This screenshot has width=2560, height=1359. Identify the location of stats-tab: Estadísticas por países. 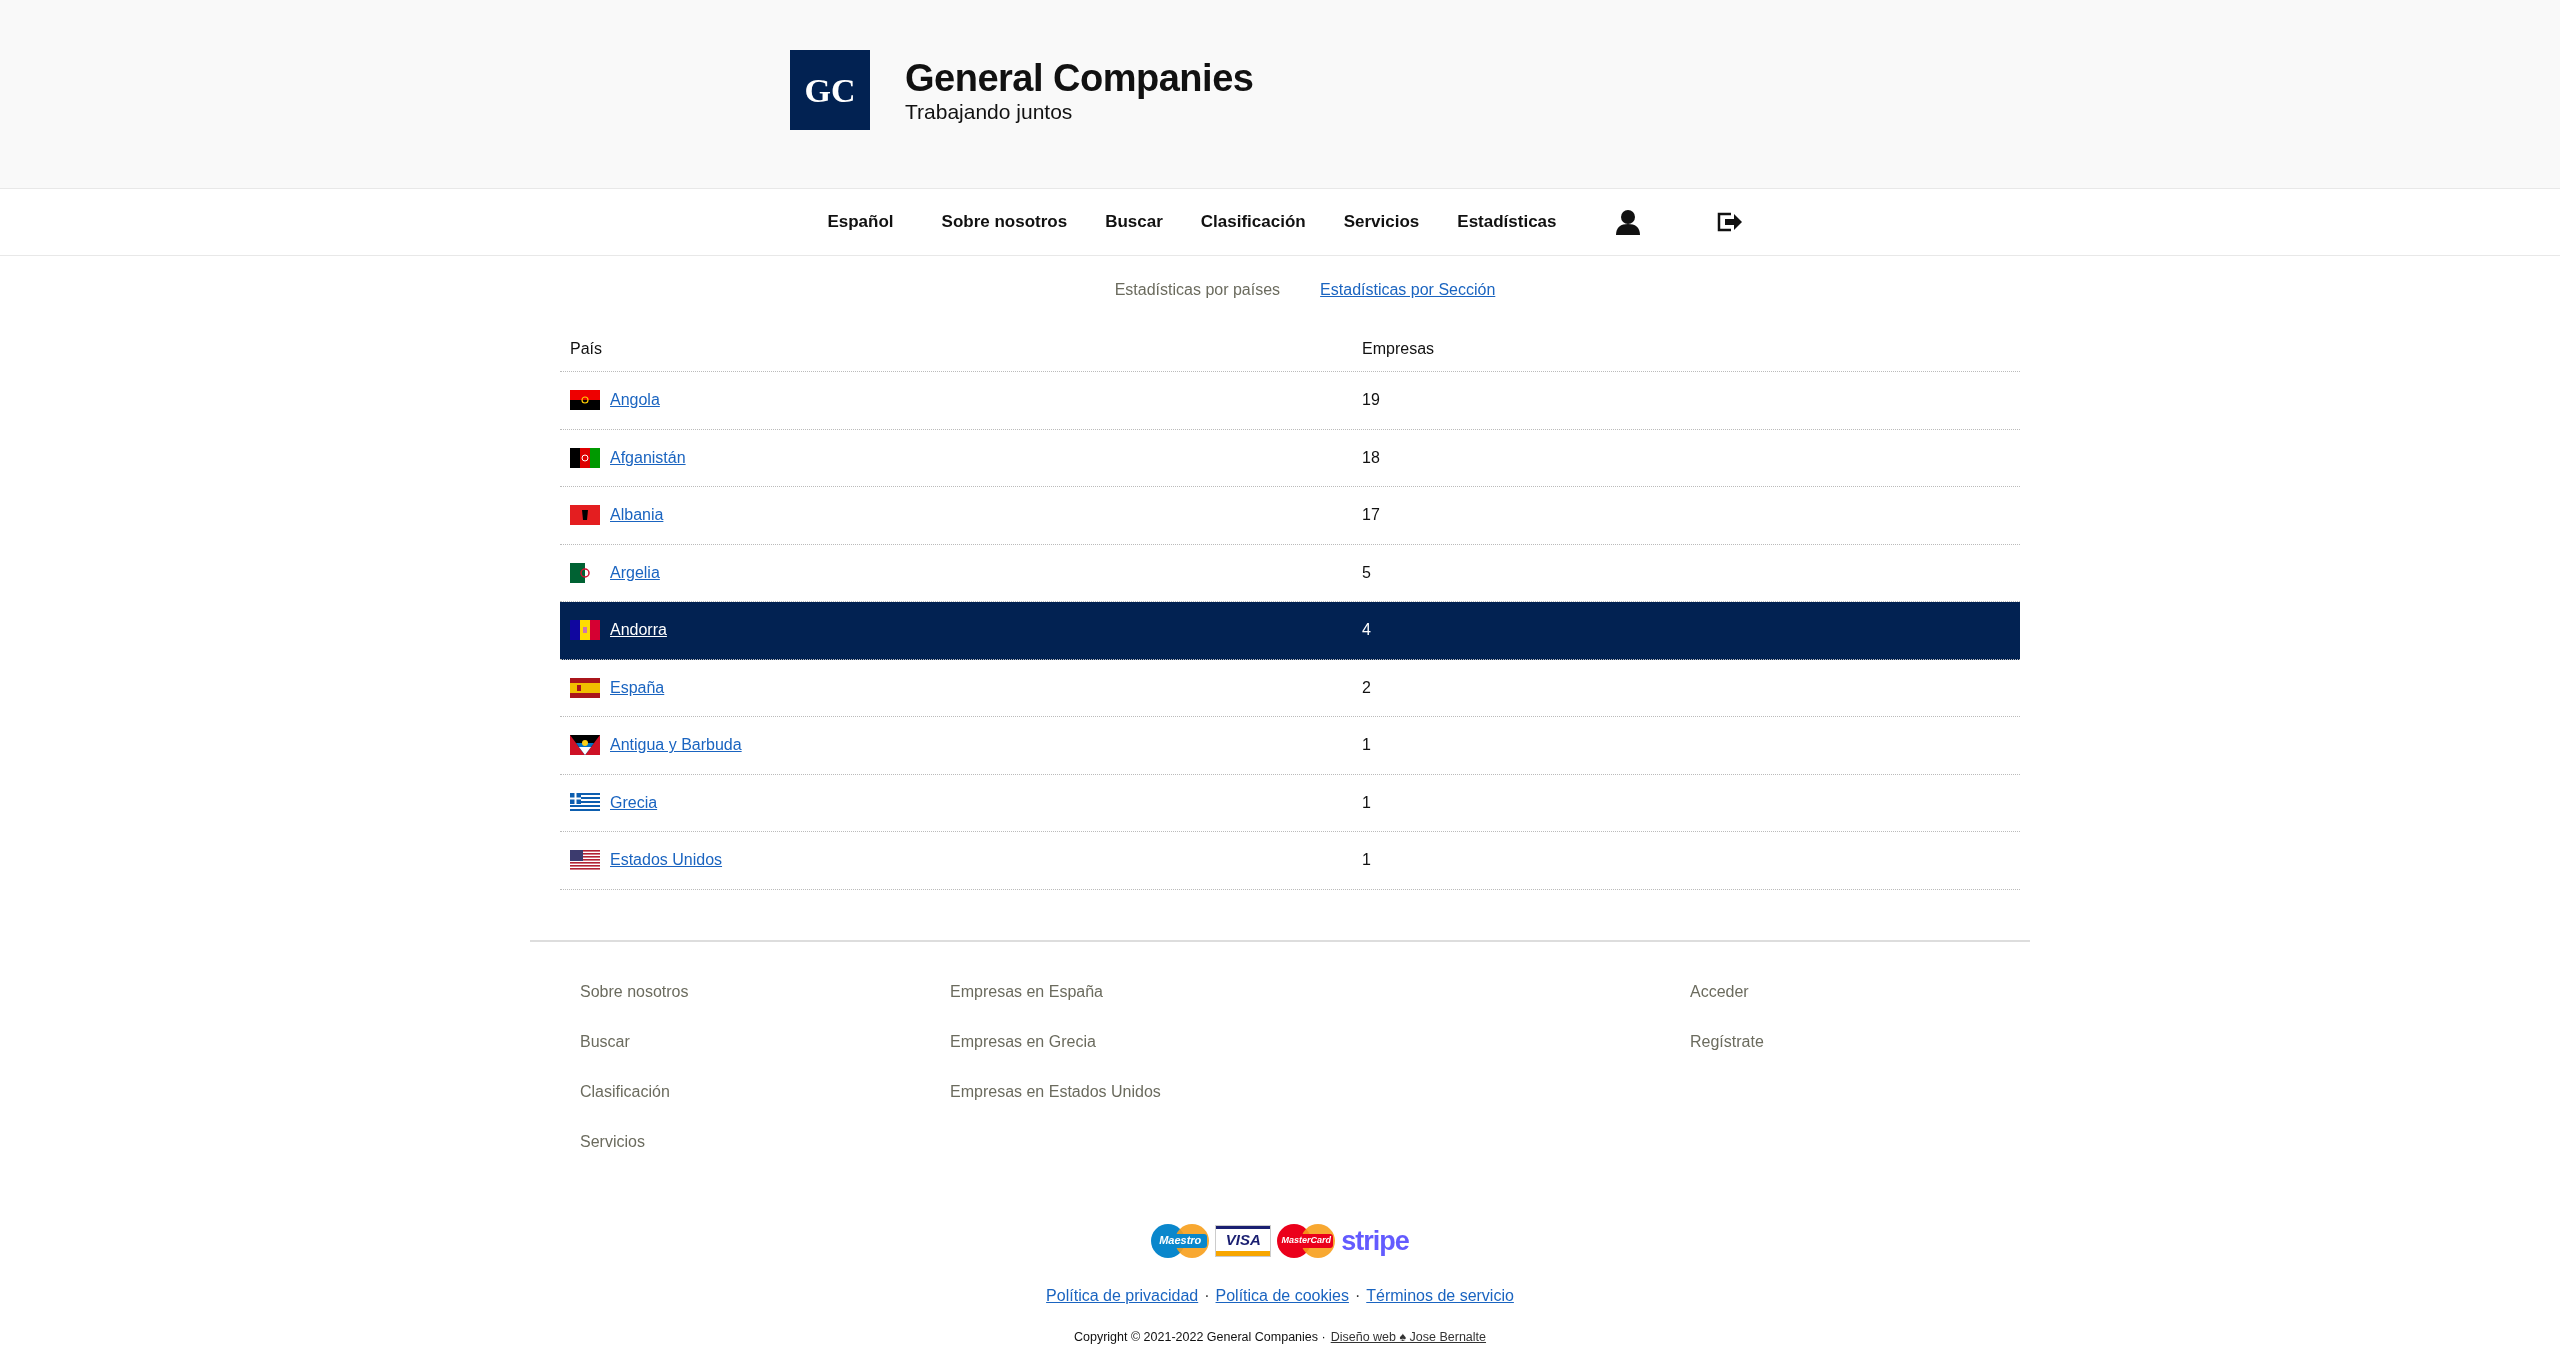
(1197, 290).